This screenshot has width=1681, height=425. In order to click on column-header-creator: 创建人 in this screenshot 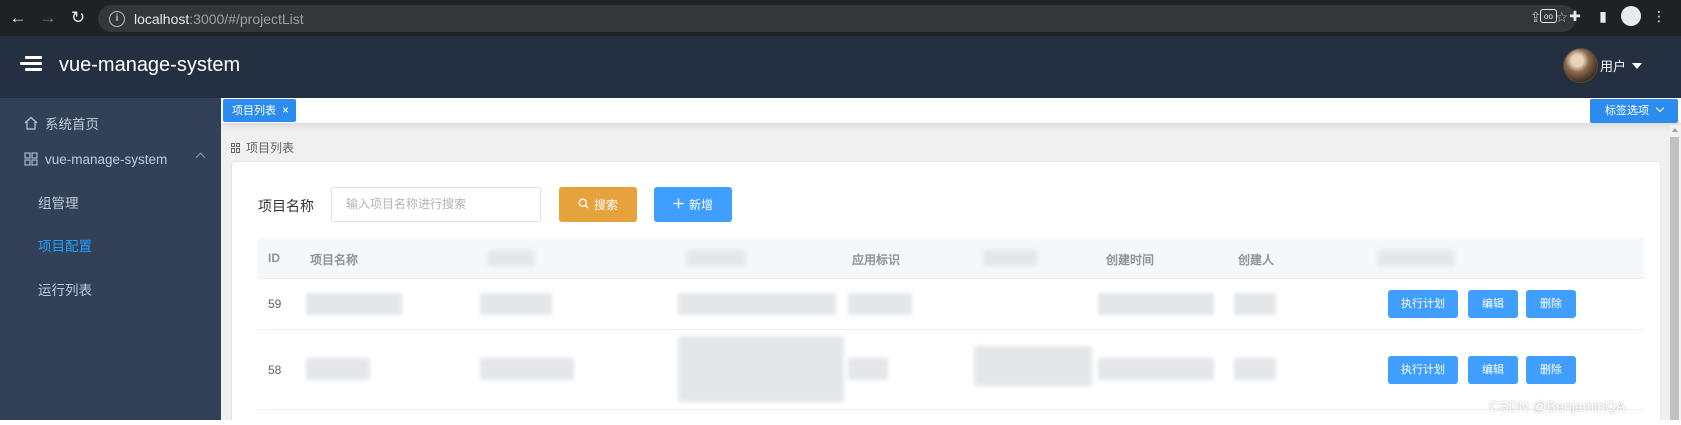, I will do `click(1256, 260)`.